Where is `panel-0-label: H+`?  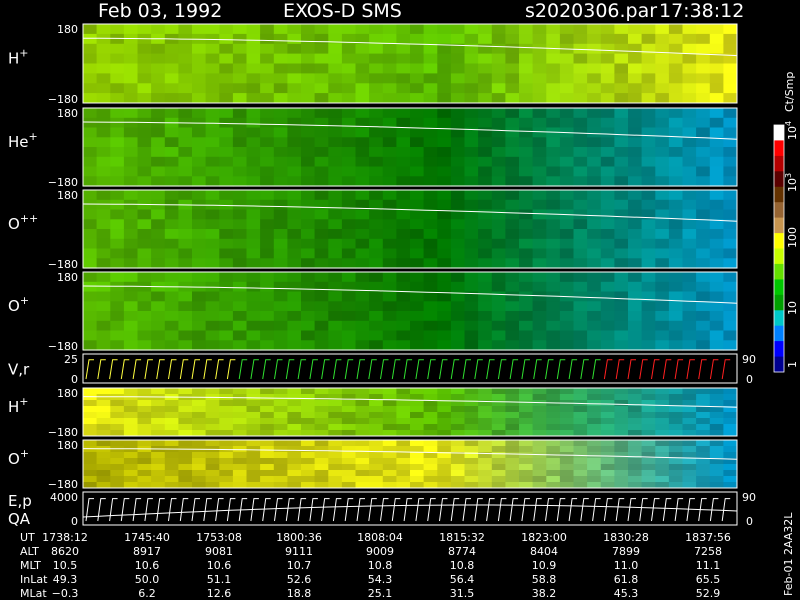 panel-0-label: H+ is located at coordinates (18, 57).